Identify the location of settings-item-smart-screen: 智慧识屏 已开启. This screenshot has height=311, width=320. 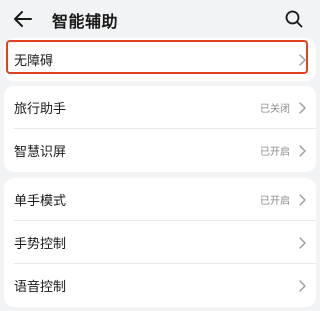
(160, 150).